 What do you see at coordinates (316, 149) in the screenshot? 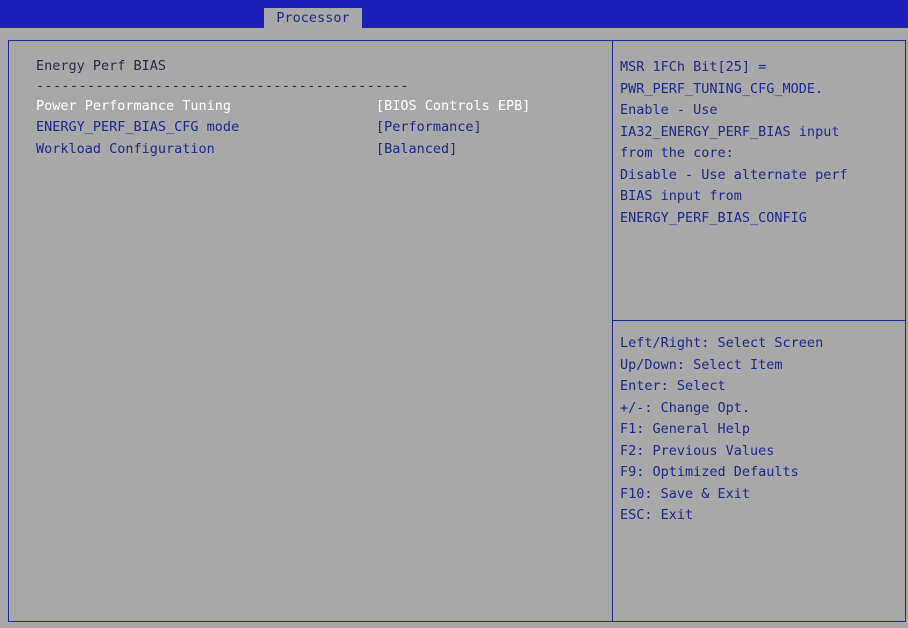
I see `setting-workload-configuration: Workload Configuration [Balanced]` at bounding box center [316, 149].